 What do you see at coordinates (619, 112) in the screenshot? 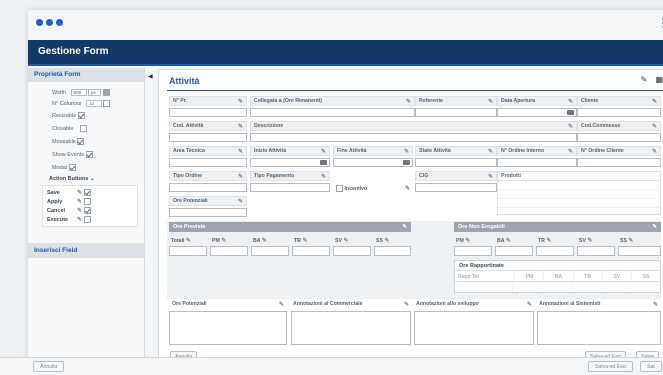
I see `cliente-input` at bounding box center [619, 112].